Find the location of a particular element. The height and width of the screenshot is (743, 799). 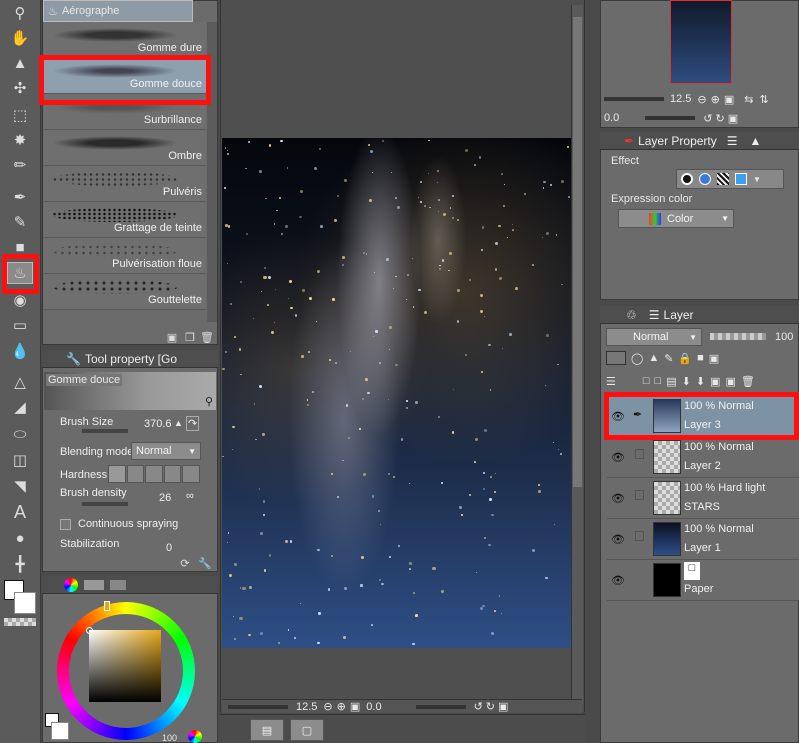

copy-brush-icon: ❐ is located at coordinates (190, 337).